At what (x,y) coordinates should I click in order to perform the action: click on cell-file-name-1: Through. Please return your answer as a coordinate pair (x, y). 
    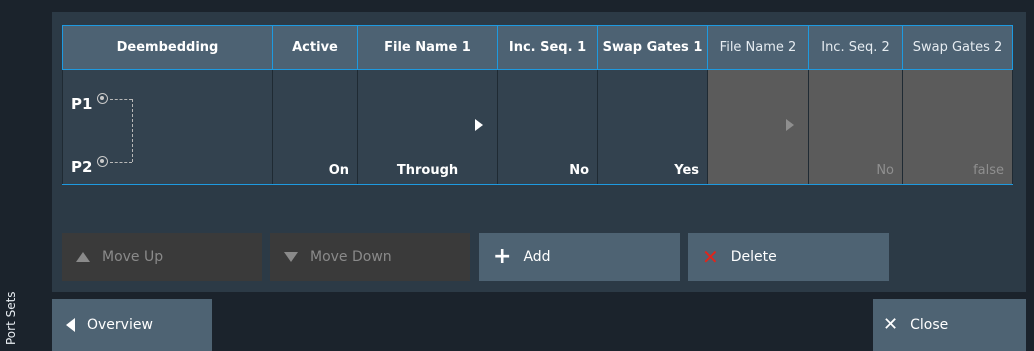
    Looking at the image, I should click on (427, 127).